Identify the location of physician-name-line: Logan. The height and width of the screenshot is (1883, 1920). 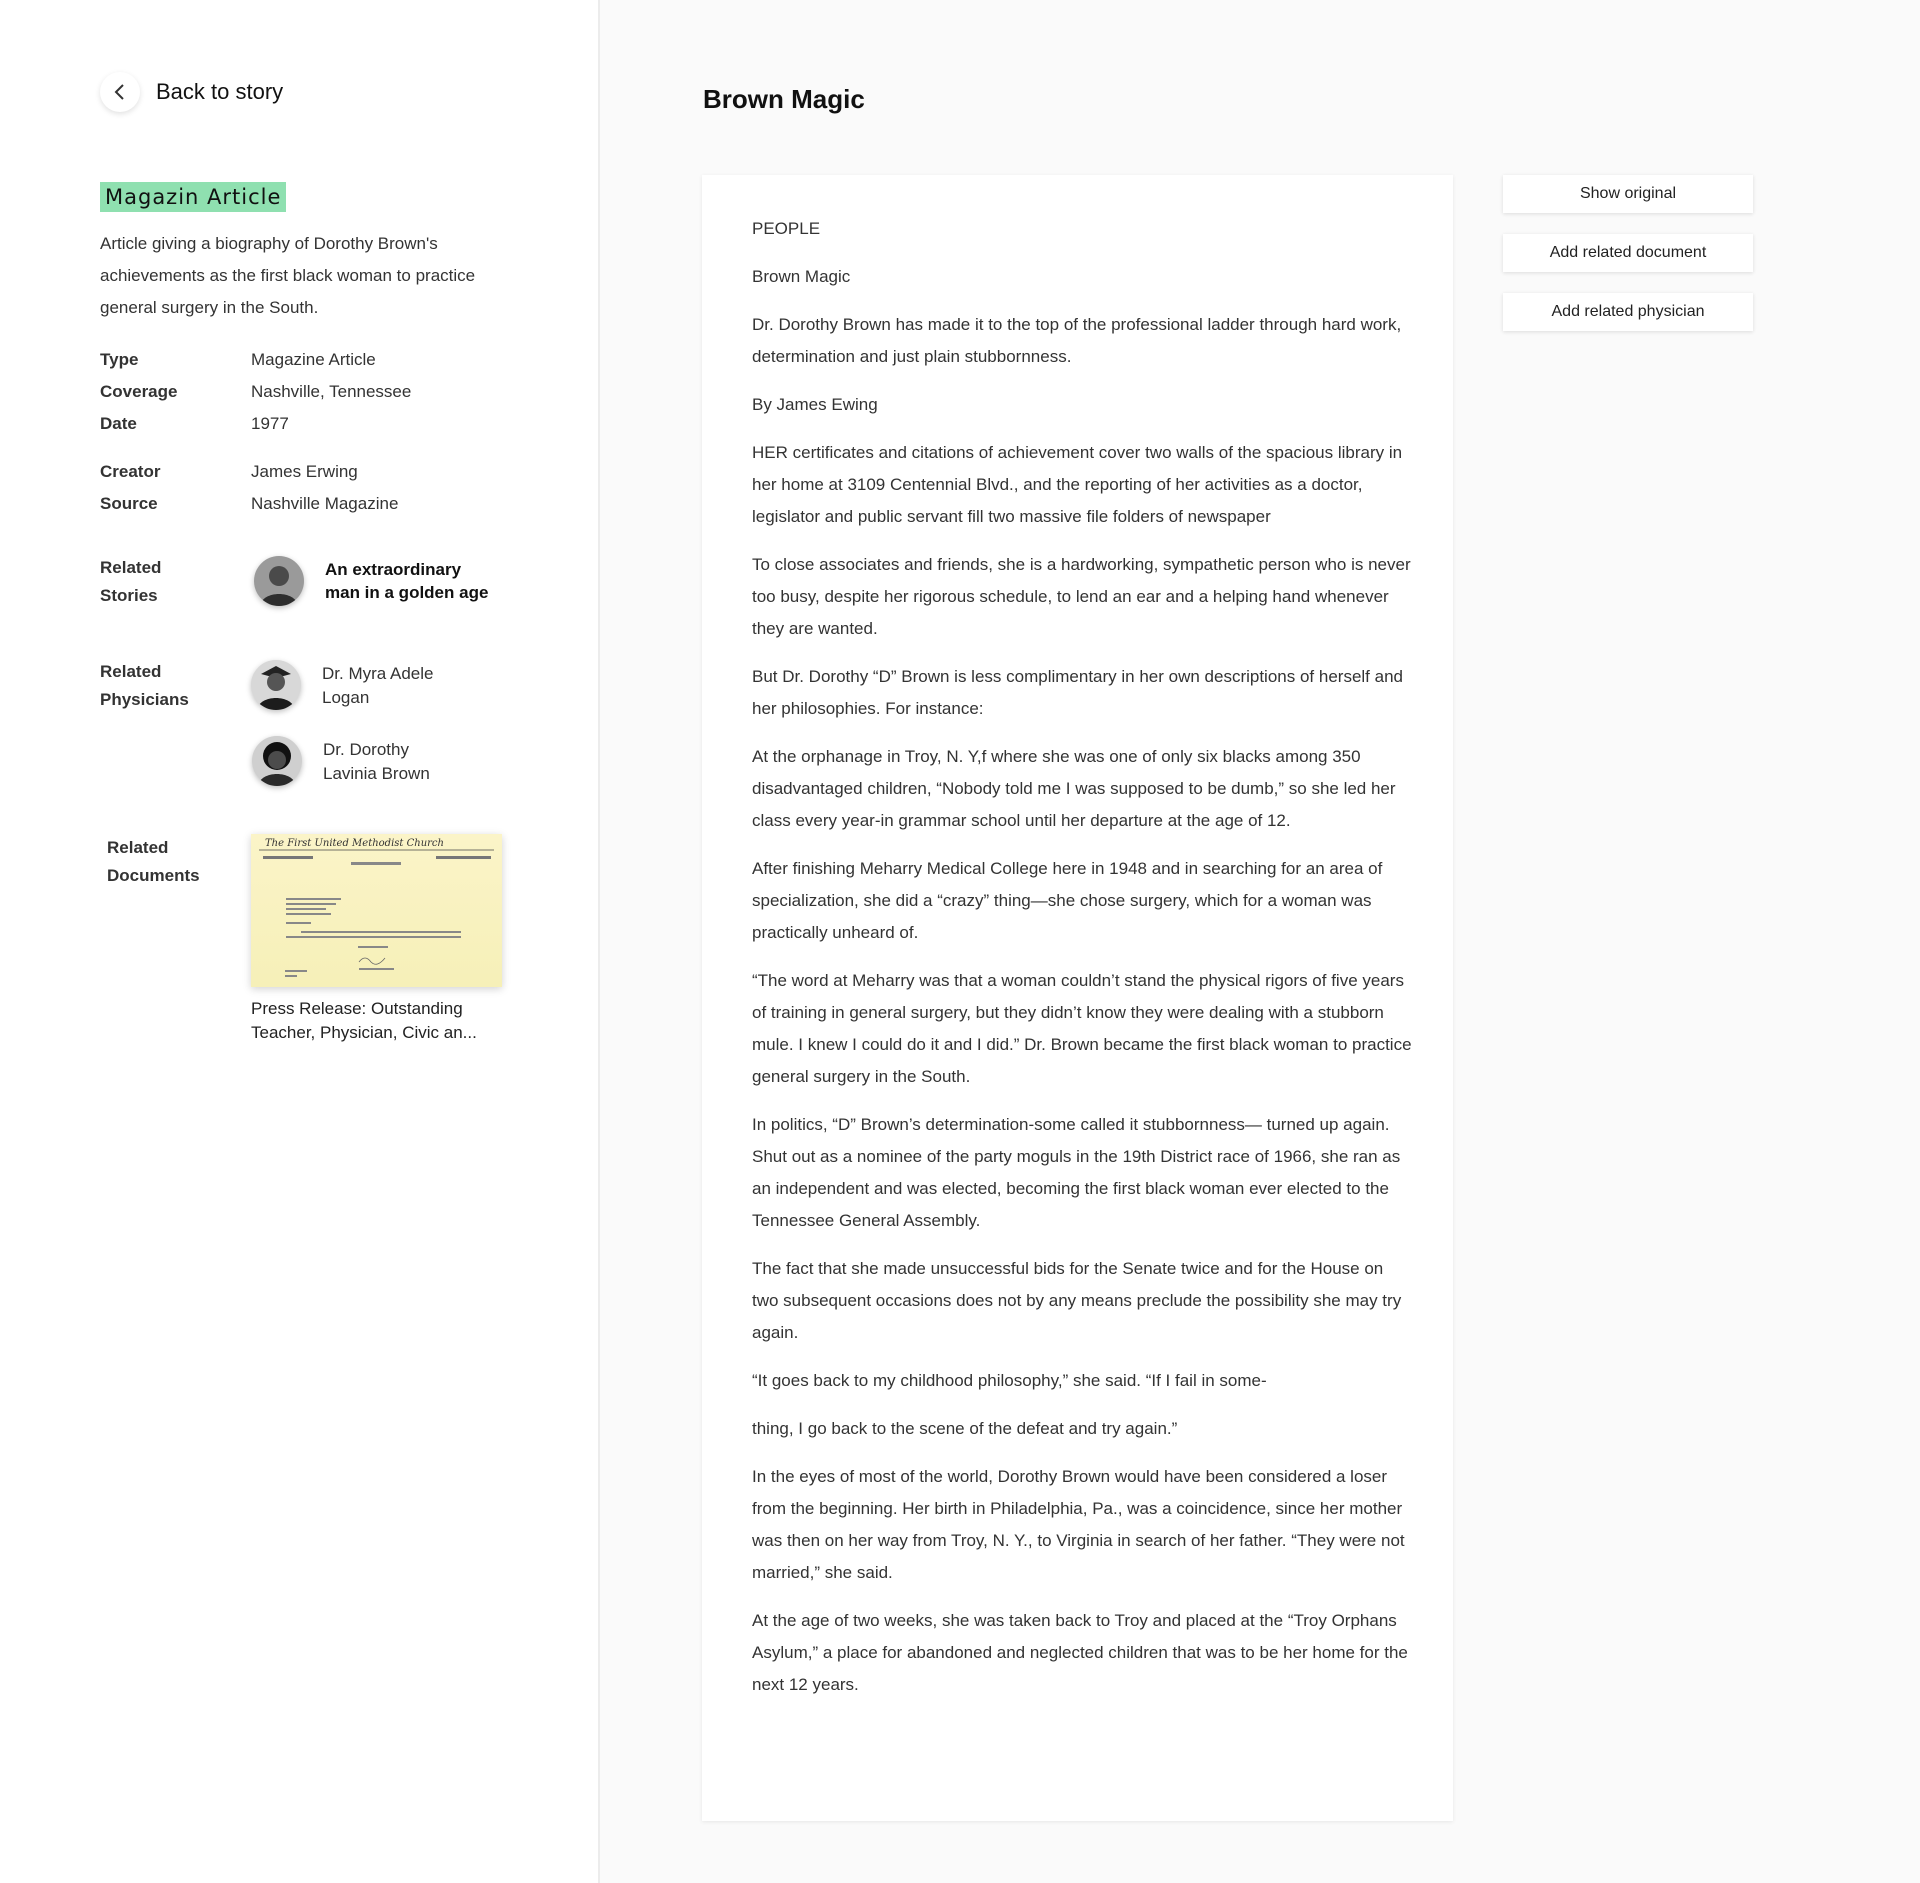
(346, 697).